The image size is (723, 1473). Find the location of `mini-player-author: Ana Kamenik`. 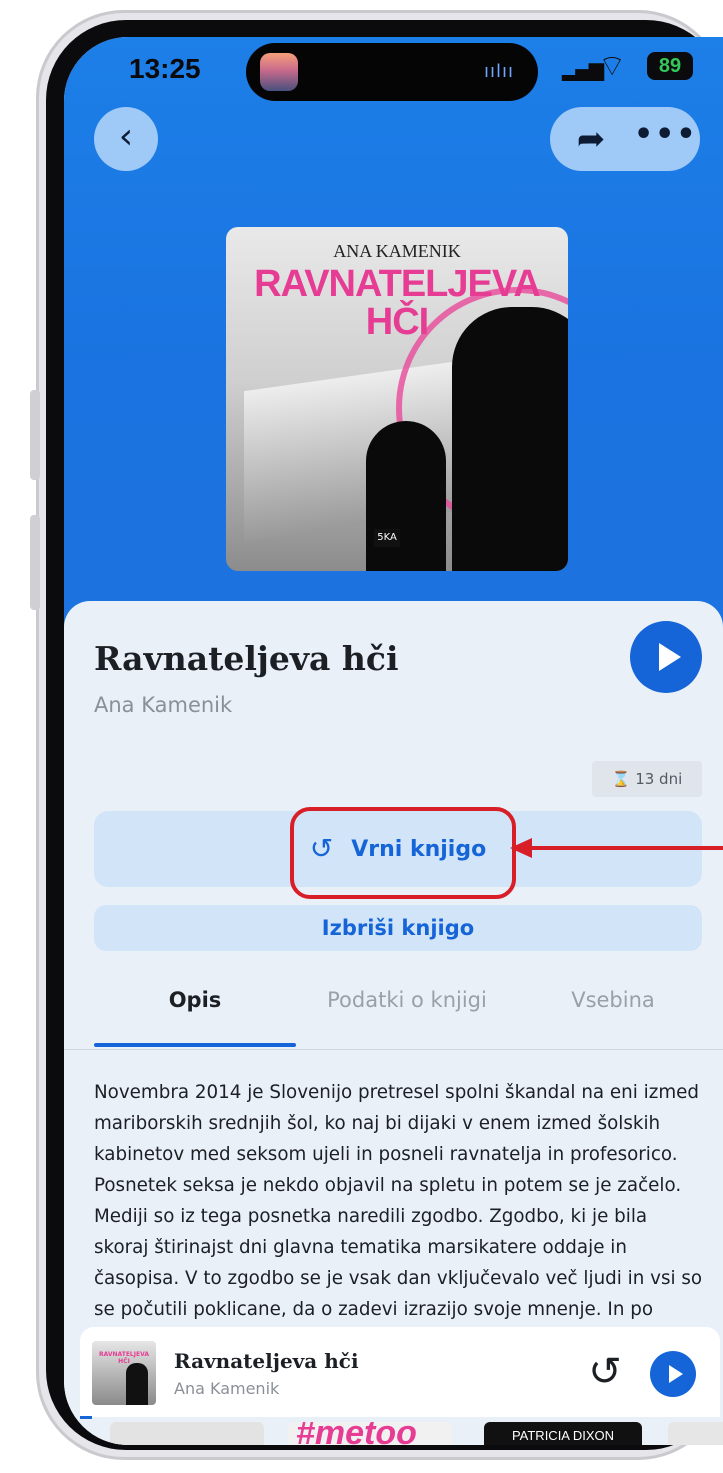

mini-player-author: Ana Kamenik is located at coordinates (227, 1388).